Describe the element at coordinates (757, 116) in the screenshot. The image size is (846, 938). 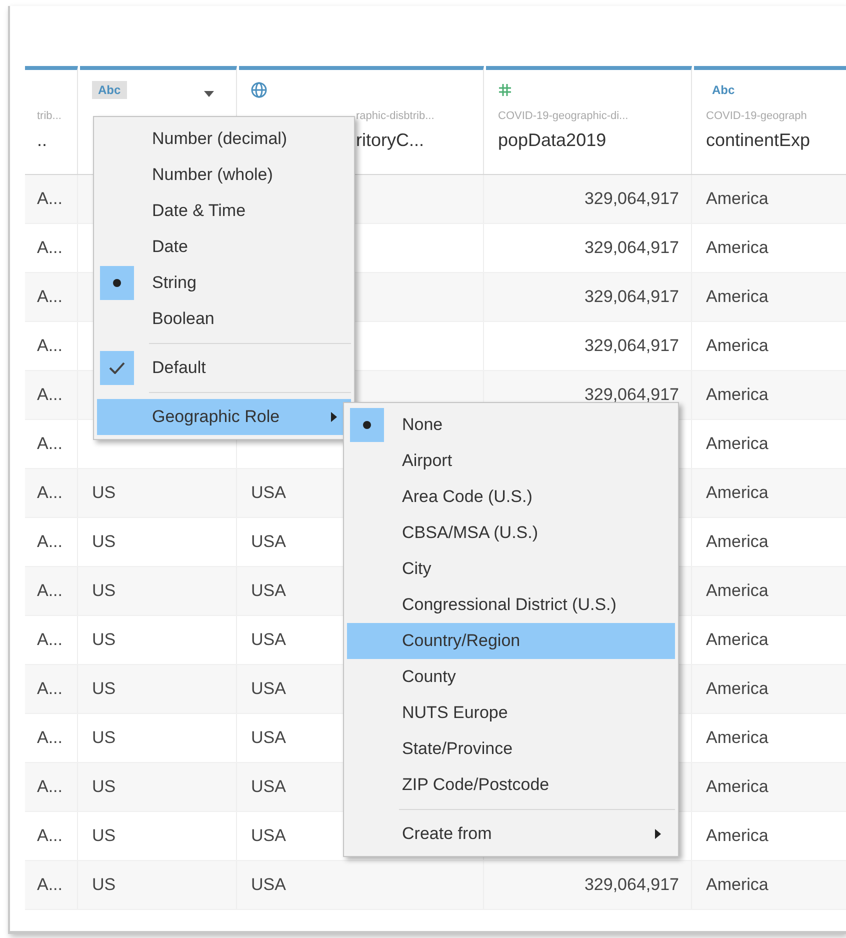
I see `column-source: COVID-19-geograph` at that location.